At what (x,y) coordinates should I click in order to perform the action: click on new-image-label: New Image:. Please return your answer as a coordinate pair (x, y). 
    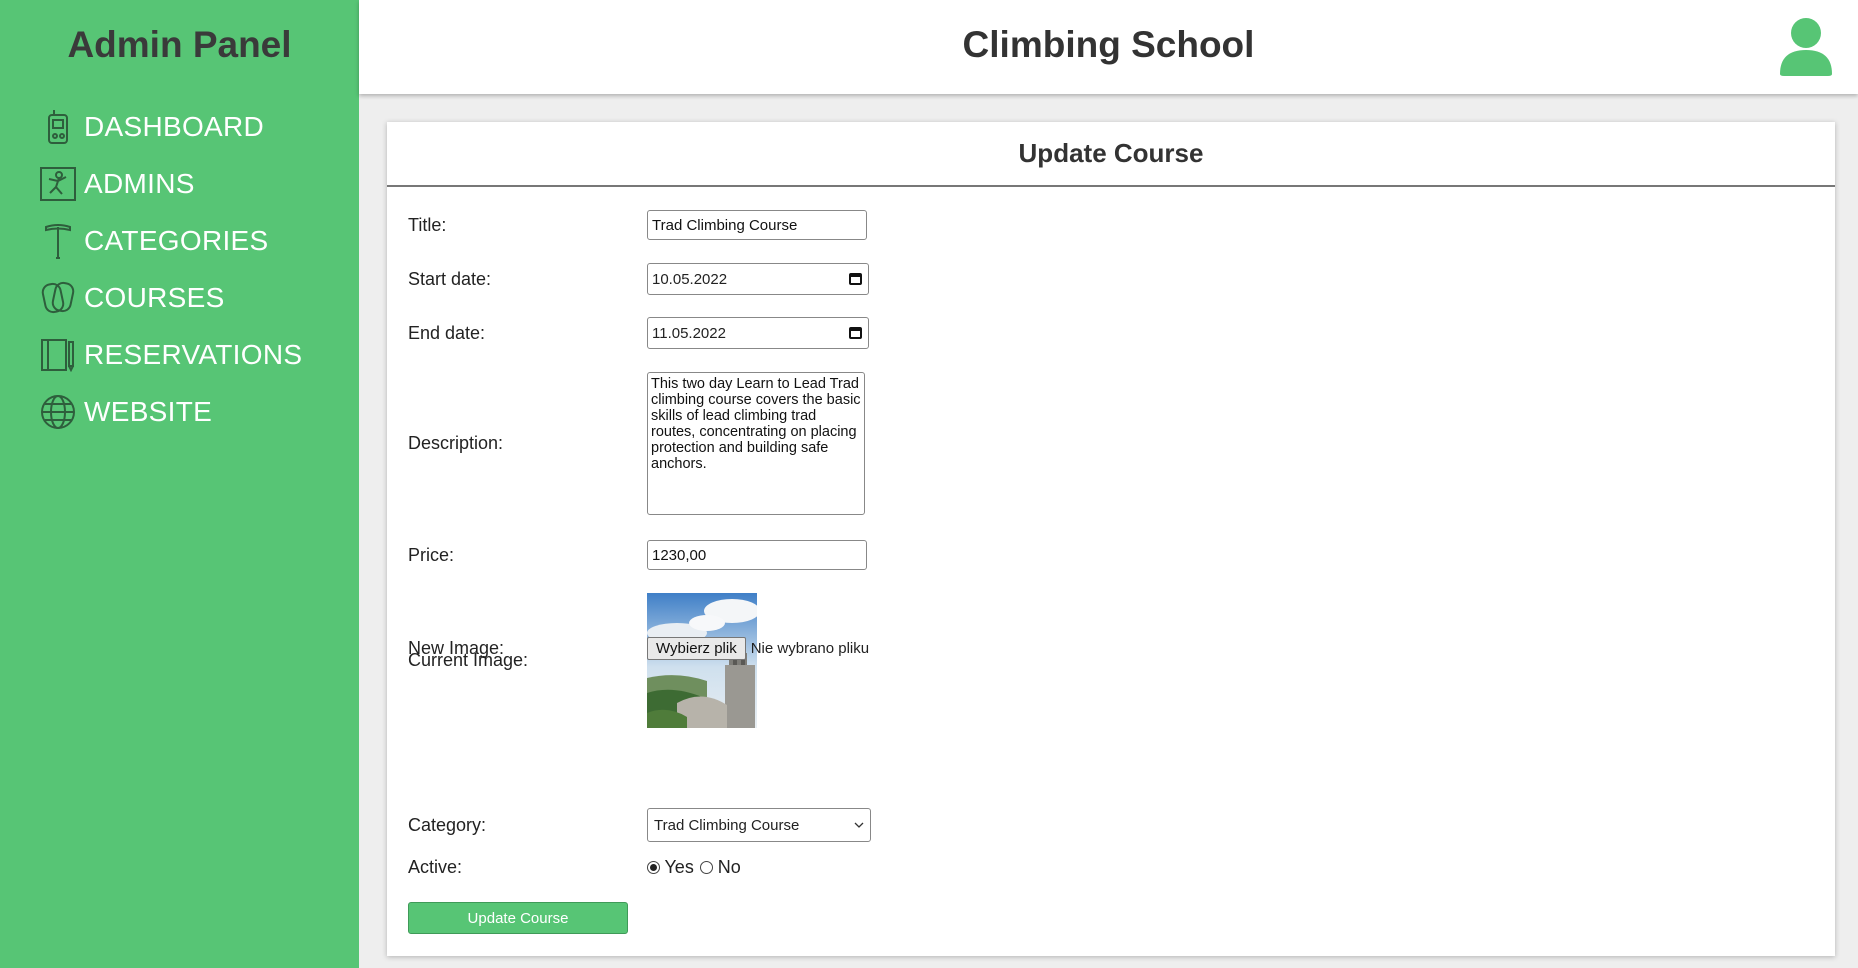
    Looking at the image, I should click on (456, 648).